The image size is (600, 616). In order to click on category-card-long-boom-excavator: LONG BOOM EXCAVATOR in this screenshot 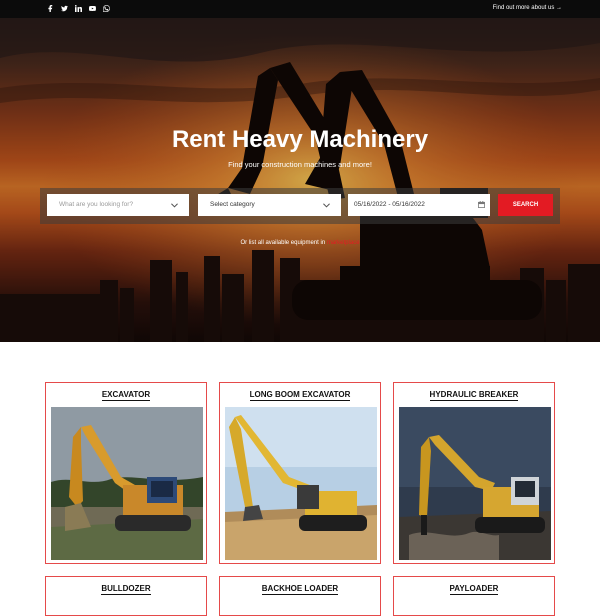, I will do `click(300, 473)`.